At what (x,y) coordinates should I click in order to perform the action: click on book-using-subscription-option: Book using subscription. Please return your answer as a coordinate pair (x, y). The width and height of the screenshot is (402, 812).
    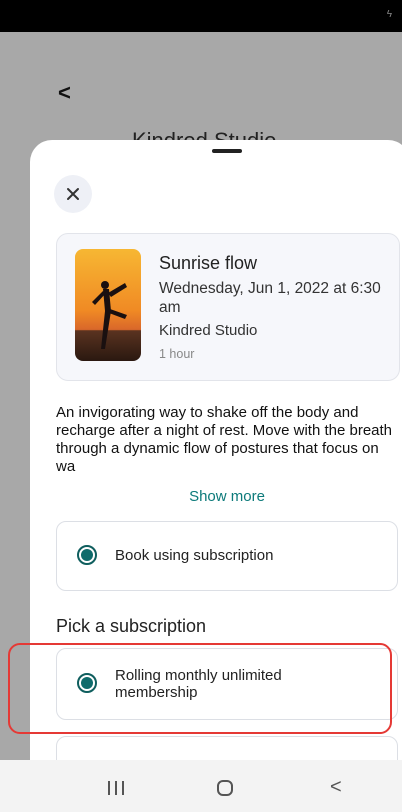
    Looking at the image, I should click on (227, 556).